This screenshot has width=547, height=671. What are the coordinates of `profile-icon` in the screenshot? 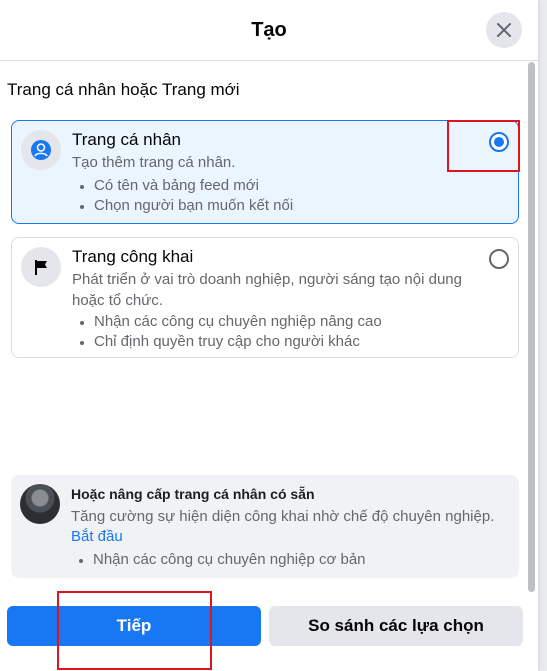 It's located at (41, 150).